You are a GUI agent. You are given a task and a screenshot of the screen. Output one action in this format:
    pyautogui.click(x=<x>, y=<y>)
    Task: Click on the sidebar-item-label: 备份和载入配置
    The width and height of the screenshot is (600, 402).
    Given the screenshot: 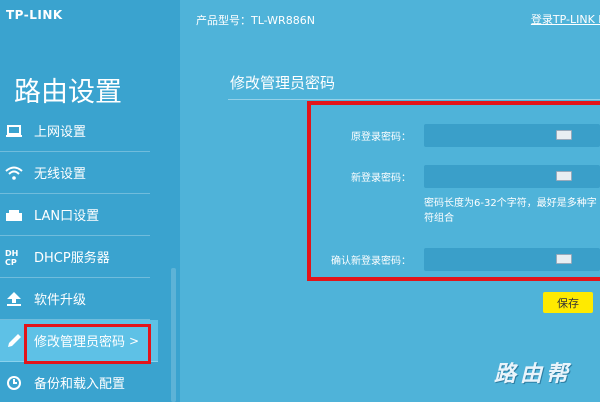 What is the action you would take?
    pyautogui.click(x=80, y=384)
    